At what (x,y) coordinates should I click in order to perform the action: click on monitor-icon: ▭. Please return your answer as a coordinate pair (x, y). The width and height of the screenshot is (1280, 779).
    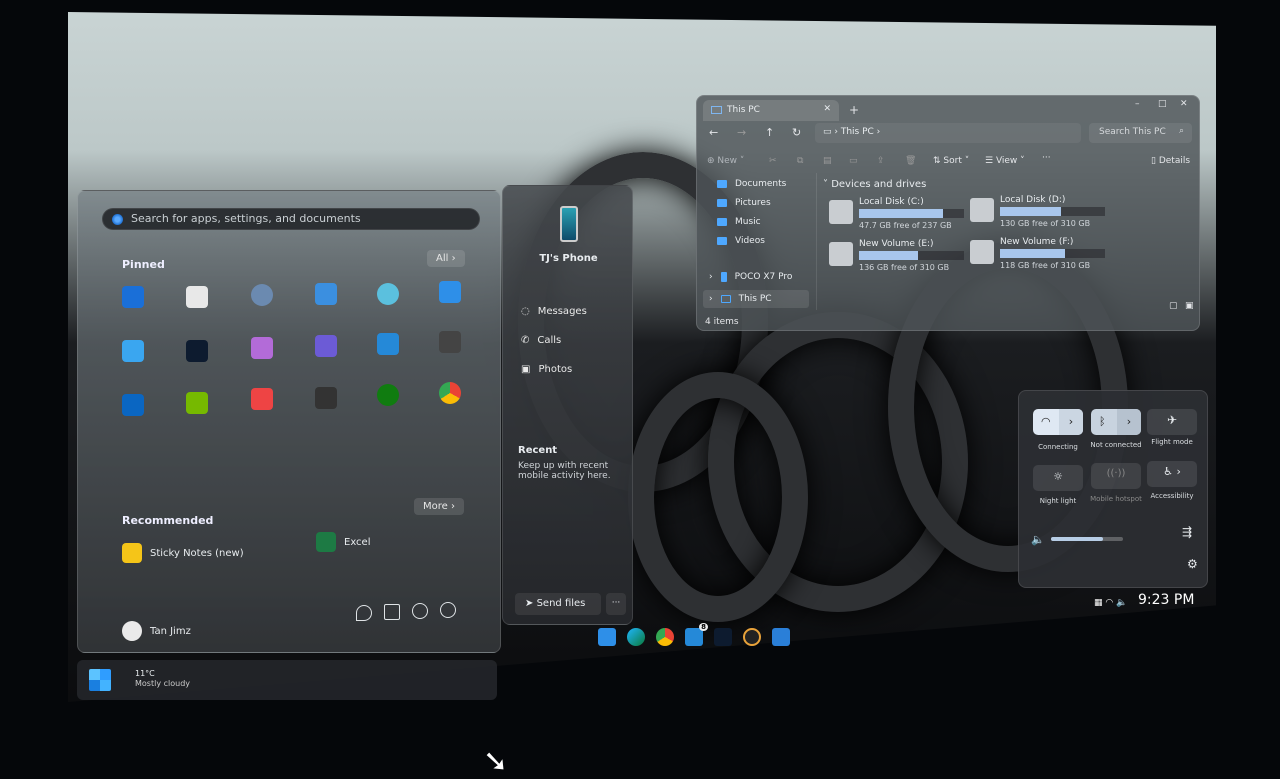
    Looking at the image, I should click on (827, 132).